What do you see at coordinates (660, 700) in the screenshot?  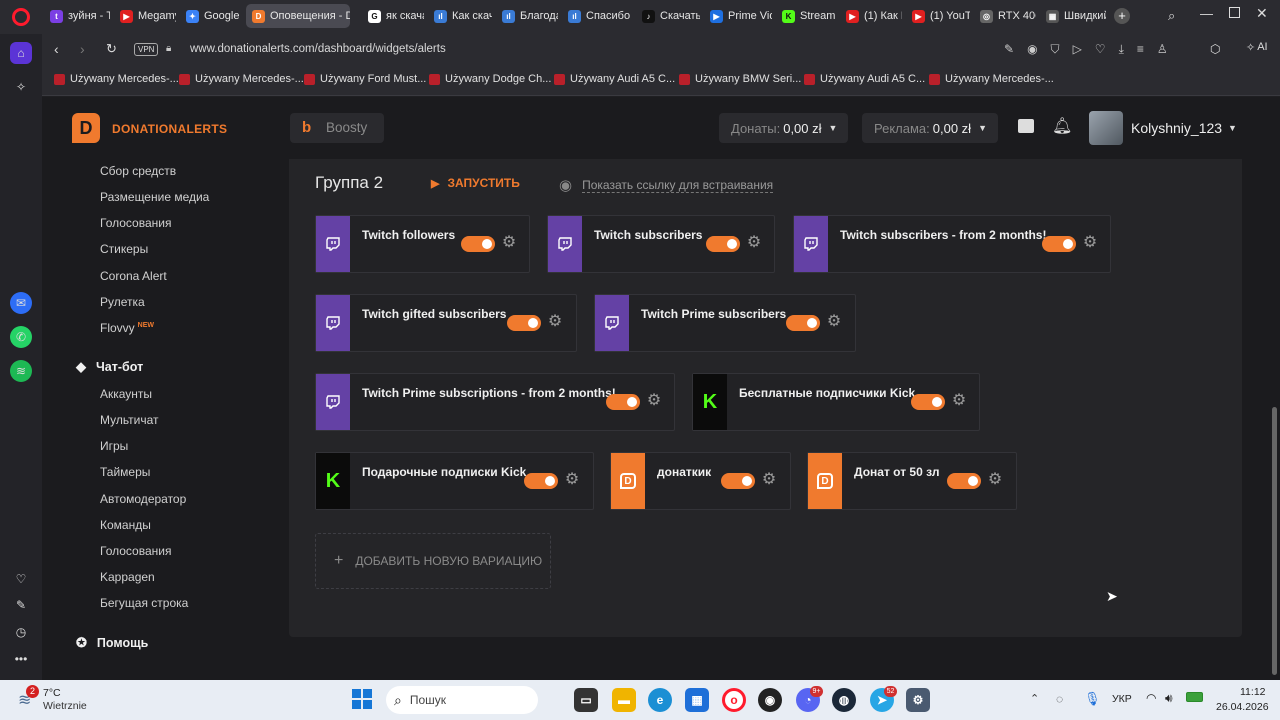 I see `edge-icon: e` at bounding box center [660, 700].